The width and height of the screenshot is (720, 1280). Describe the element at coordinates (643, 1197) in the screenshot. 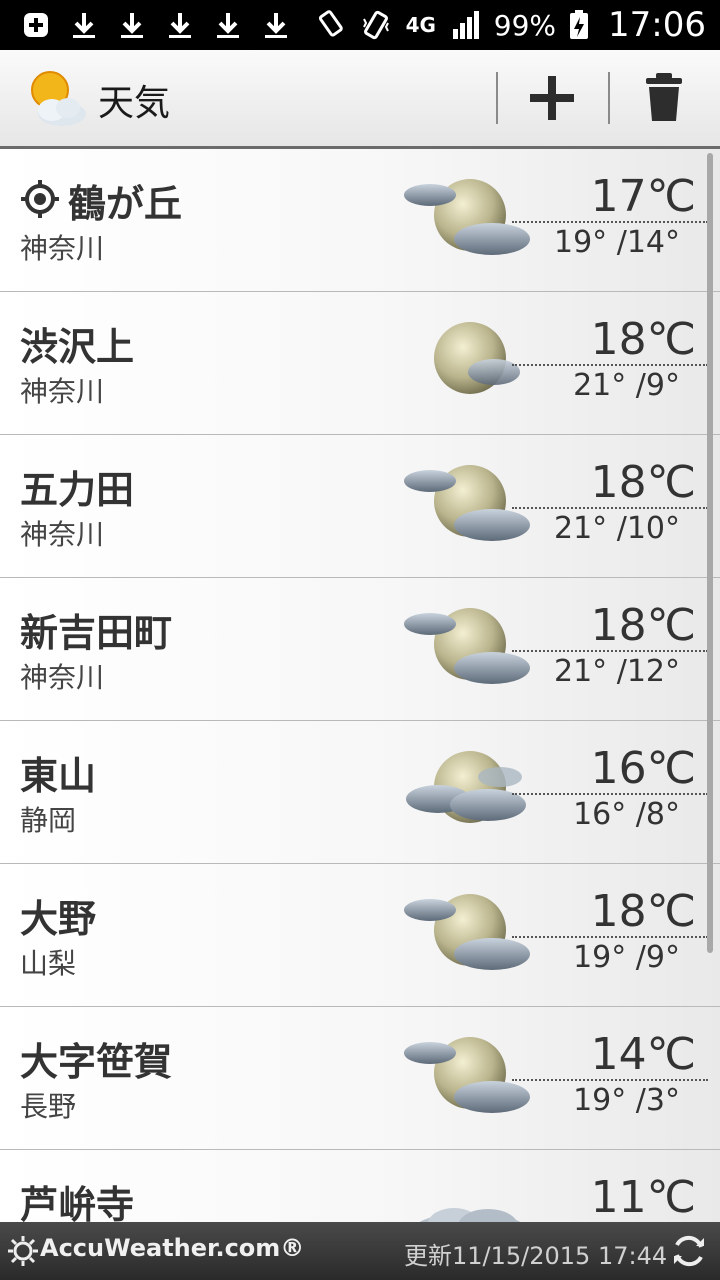

I see `current-temperature: 11℃` at that location.